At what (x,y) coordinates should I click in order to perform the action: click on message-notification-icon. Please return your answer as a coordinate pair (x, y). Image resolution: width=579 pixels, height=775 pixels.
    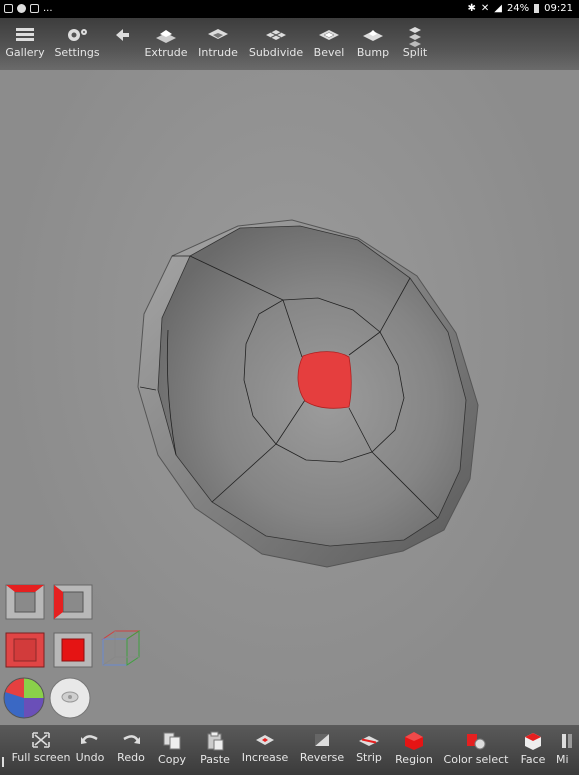
    Looking at the image, I should click on (34, 8).